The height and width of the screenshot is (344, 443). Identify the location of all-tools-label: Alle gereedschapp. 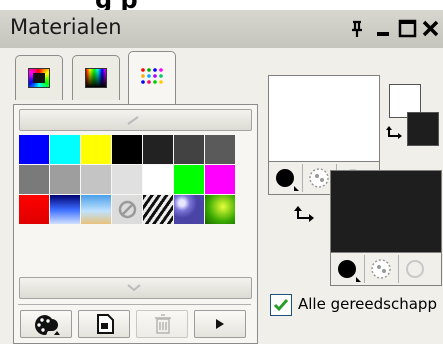
(367, 304).